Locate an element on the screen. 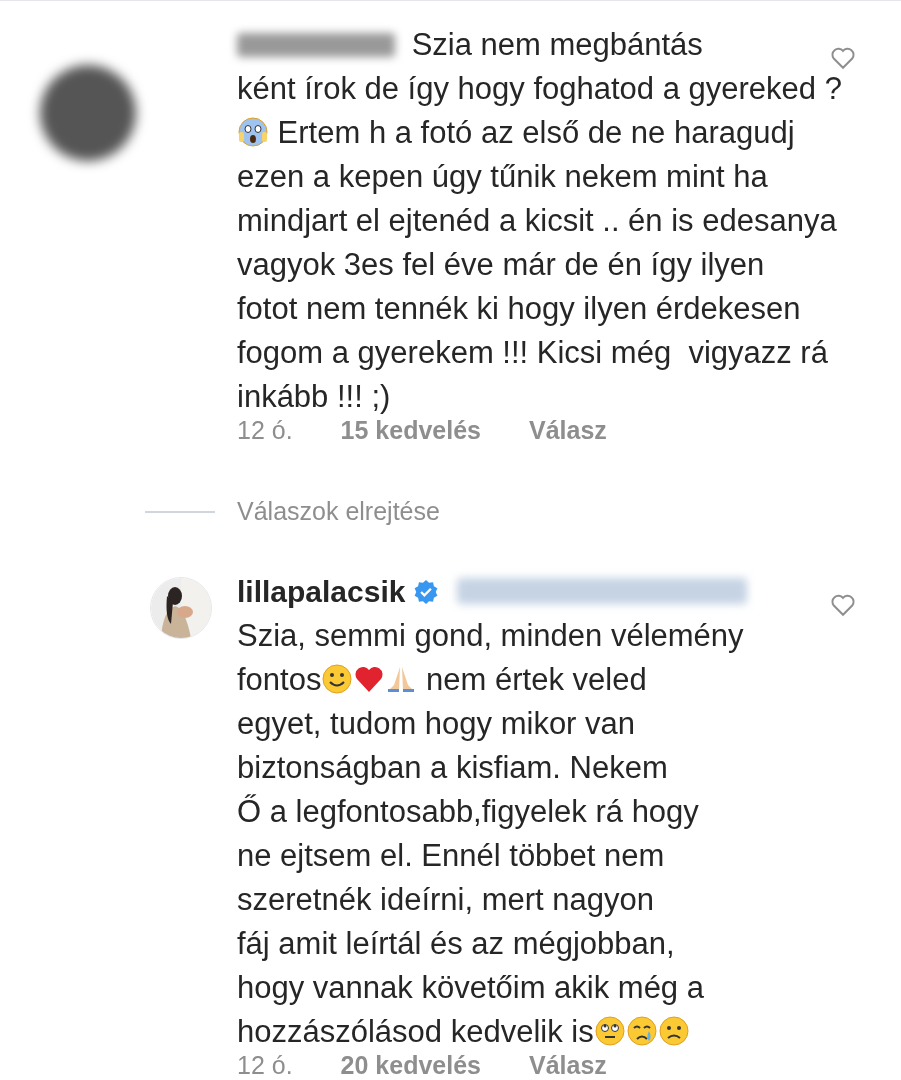  comment-text: egyet, tudom hogy mikor van is located at coordinates (436, 723).